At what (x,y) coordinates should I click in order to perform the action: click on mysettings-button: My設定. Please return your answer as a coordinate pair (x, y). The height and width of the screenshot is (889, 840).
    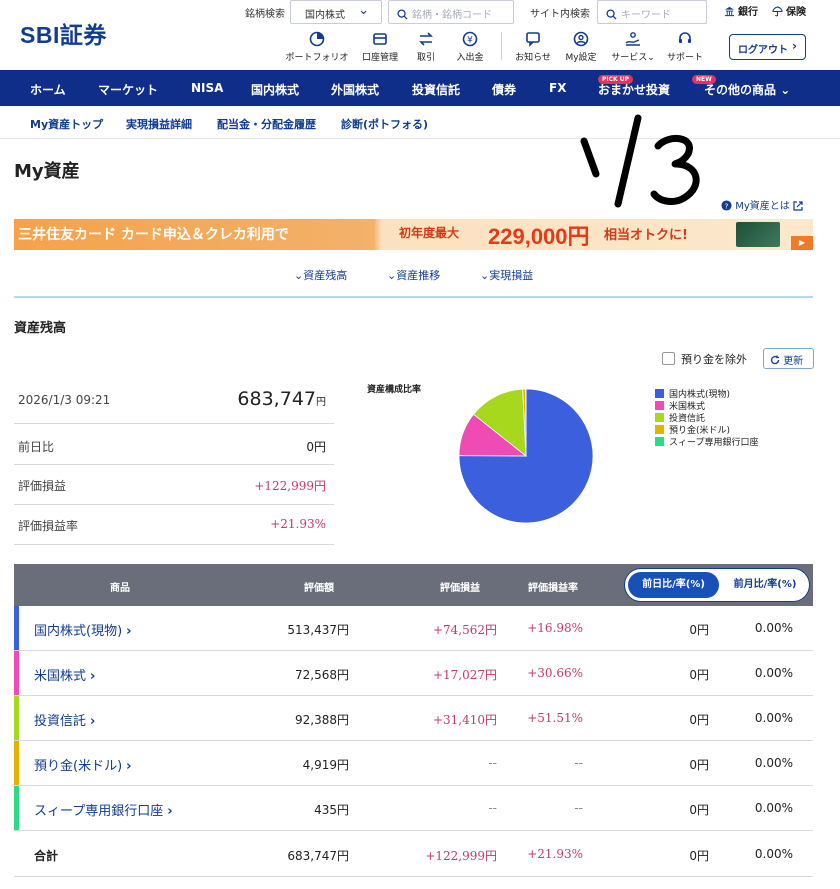
    Looking at the image, I should click on (581, 47).